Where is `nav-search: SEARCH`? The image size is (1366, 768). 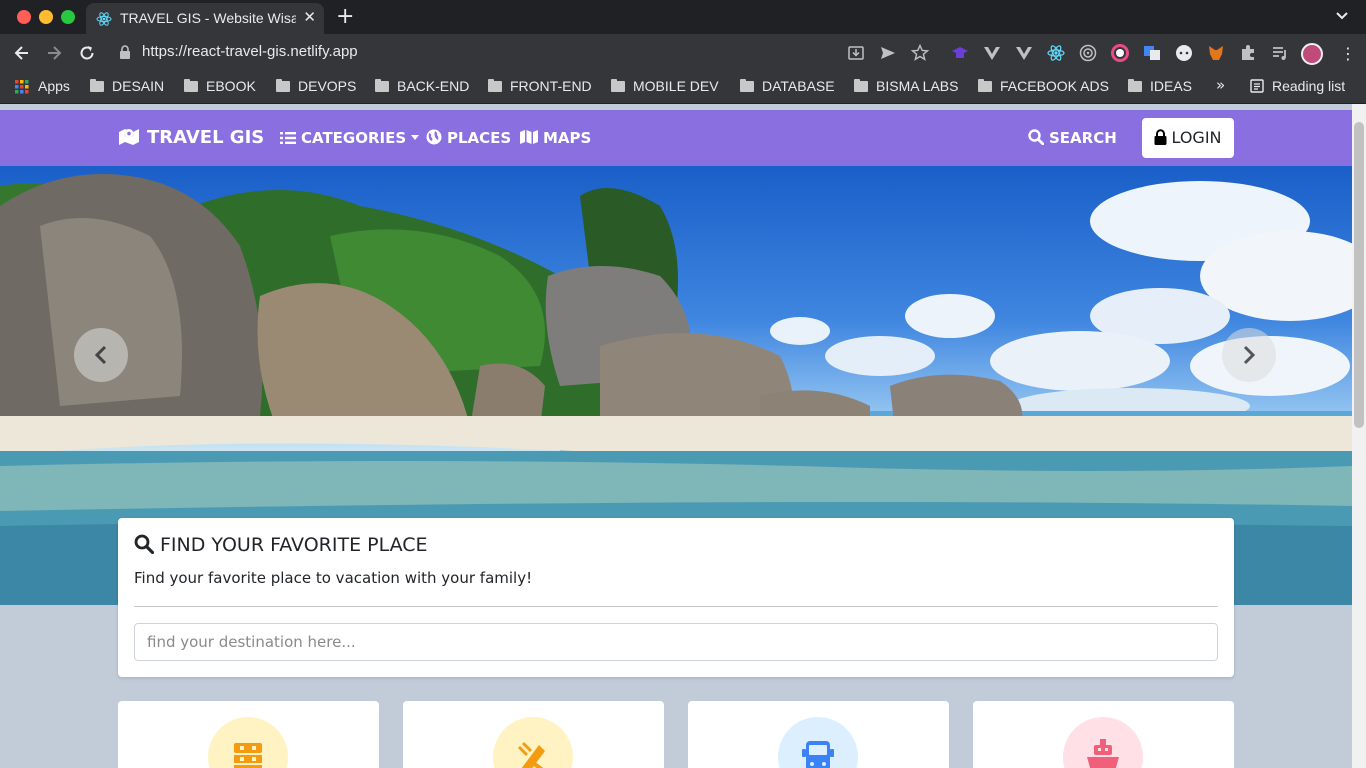
nav-search: SEARCH is located at coordinates (1072, 138).